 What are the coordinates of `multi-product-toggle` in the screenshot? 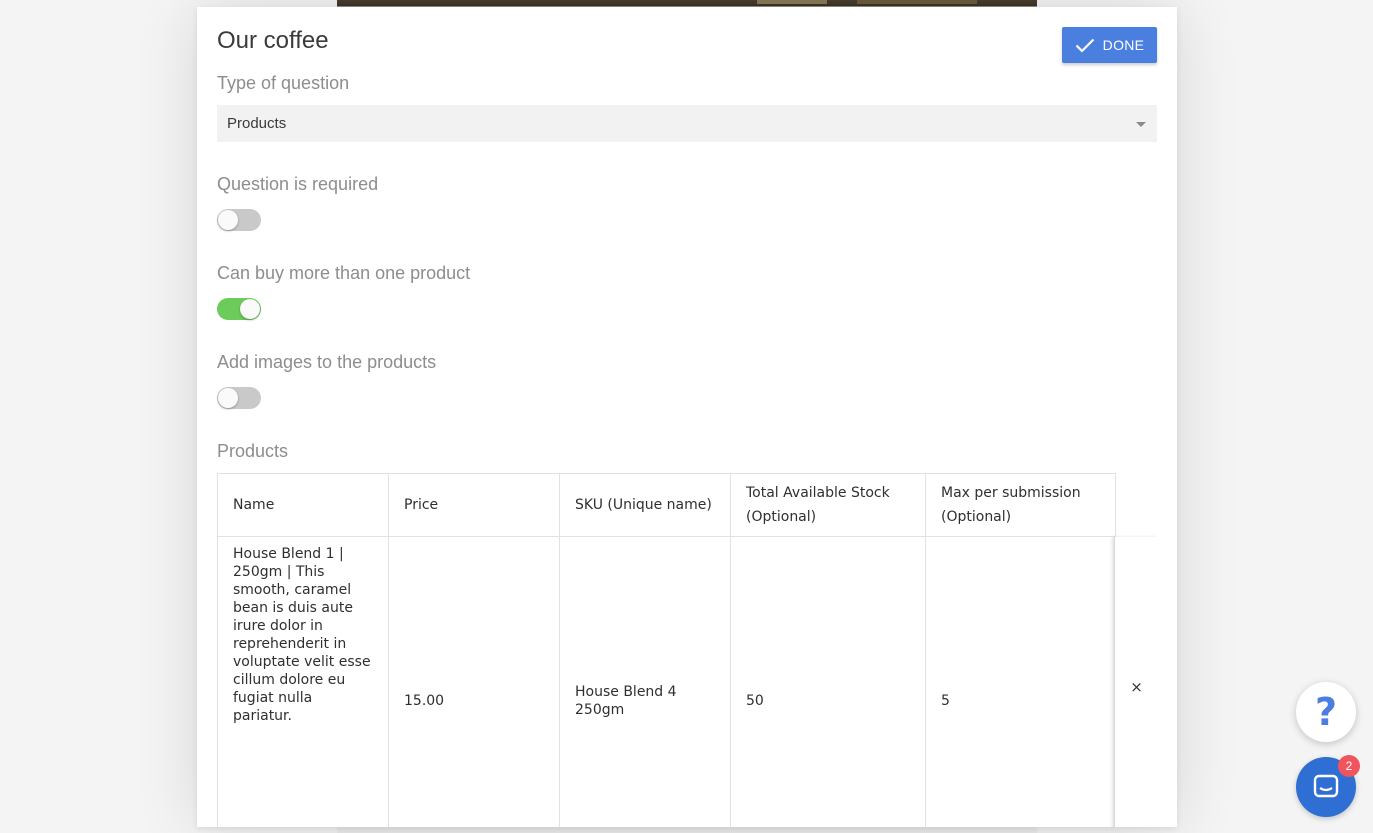 It's located at (239, 309).